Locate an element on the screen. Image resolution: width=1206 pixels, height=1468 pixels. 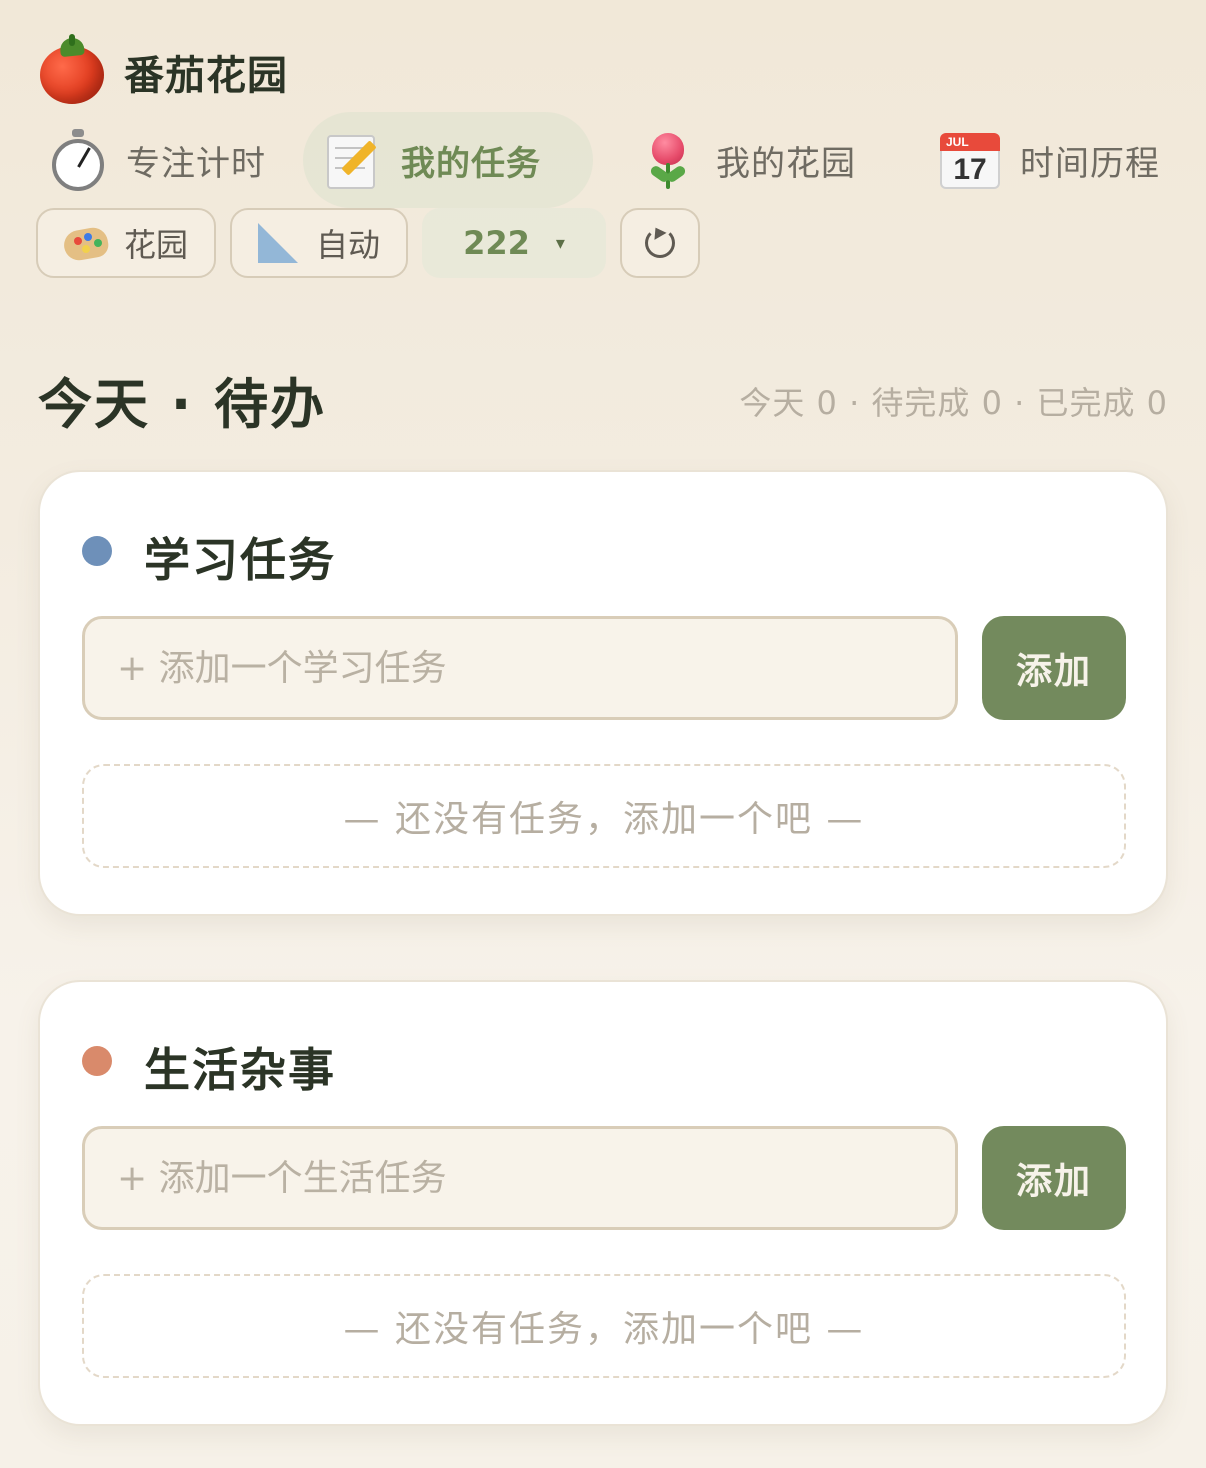
nav-item-timeline: JUL 17 时间历程 is located at coordinates (1053, 160).